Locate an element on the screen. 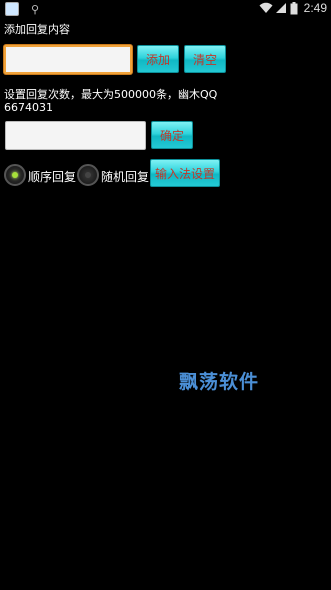  signal-icon is located at coordinates (280, 8).